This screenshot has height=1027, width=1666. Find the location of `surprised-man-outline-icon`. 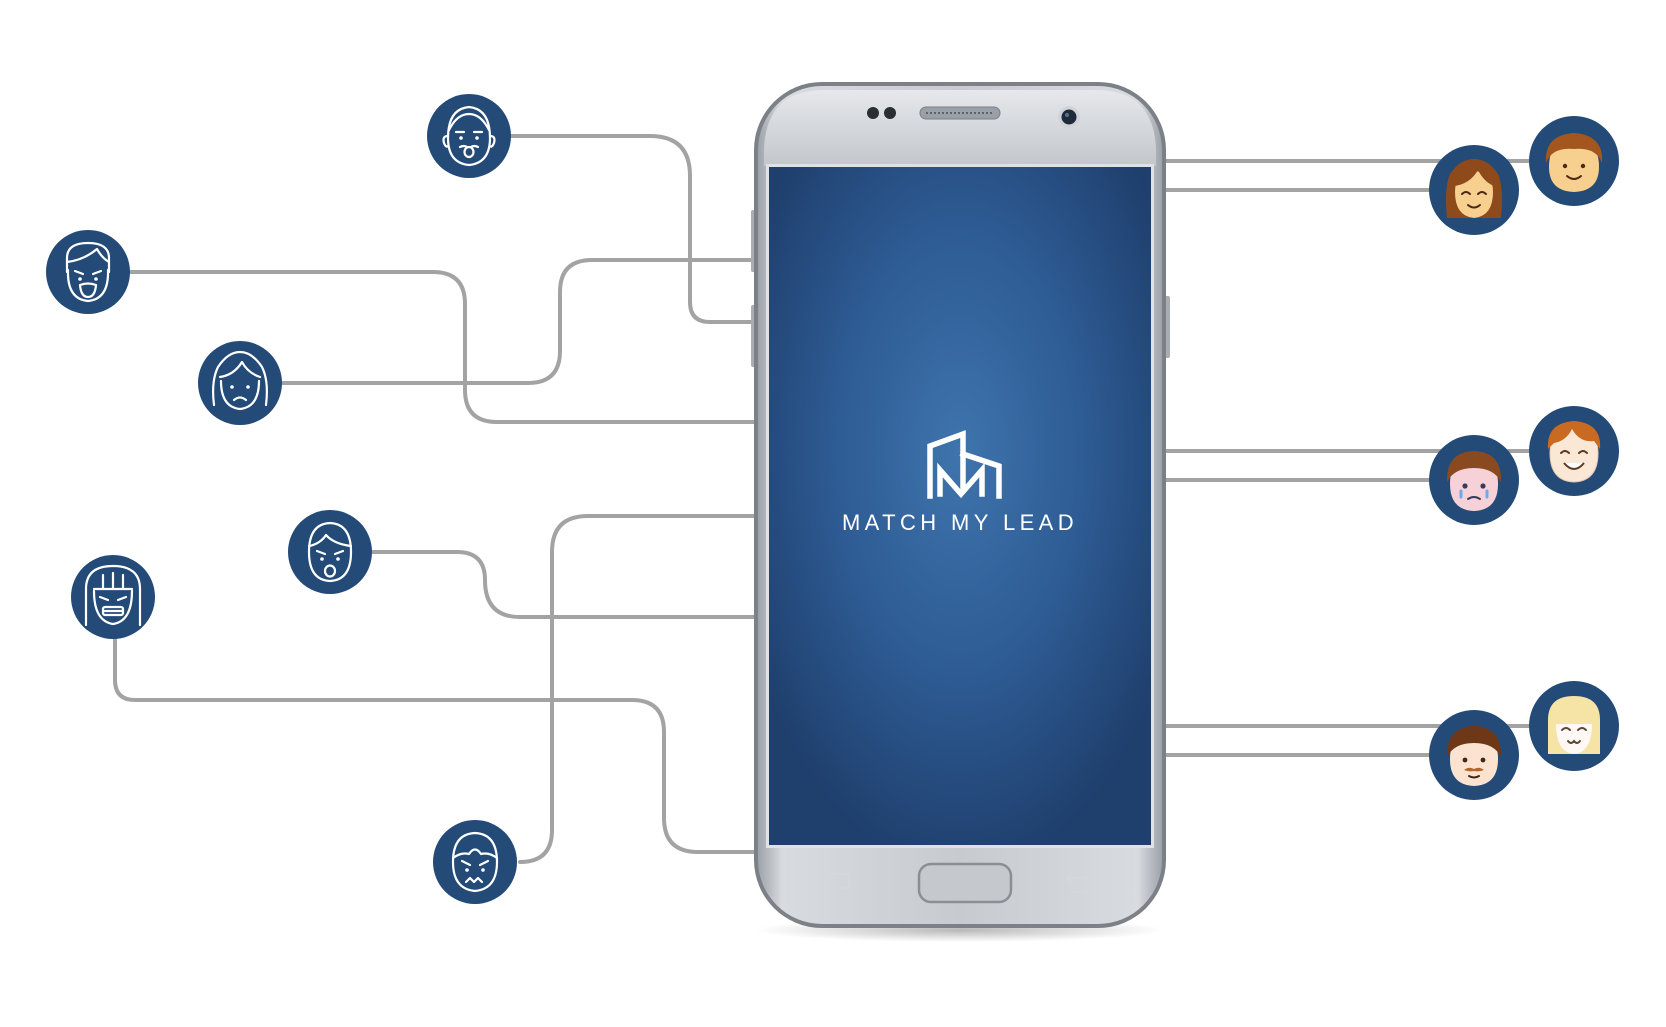

surprised-man-outline-icon is located at coordinates (469, 136).